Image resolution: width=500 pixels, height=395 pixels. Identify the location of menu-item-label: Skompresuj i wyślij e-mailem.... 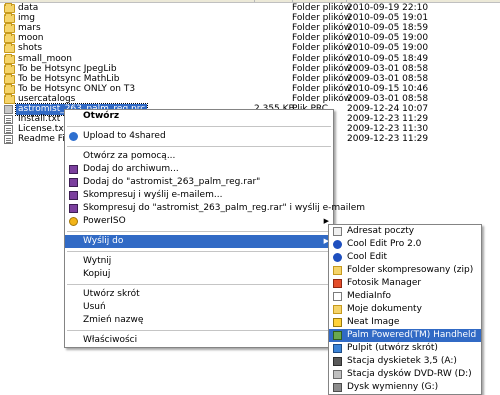
(153, 195).